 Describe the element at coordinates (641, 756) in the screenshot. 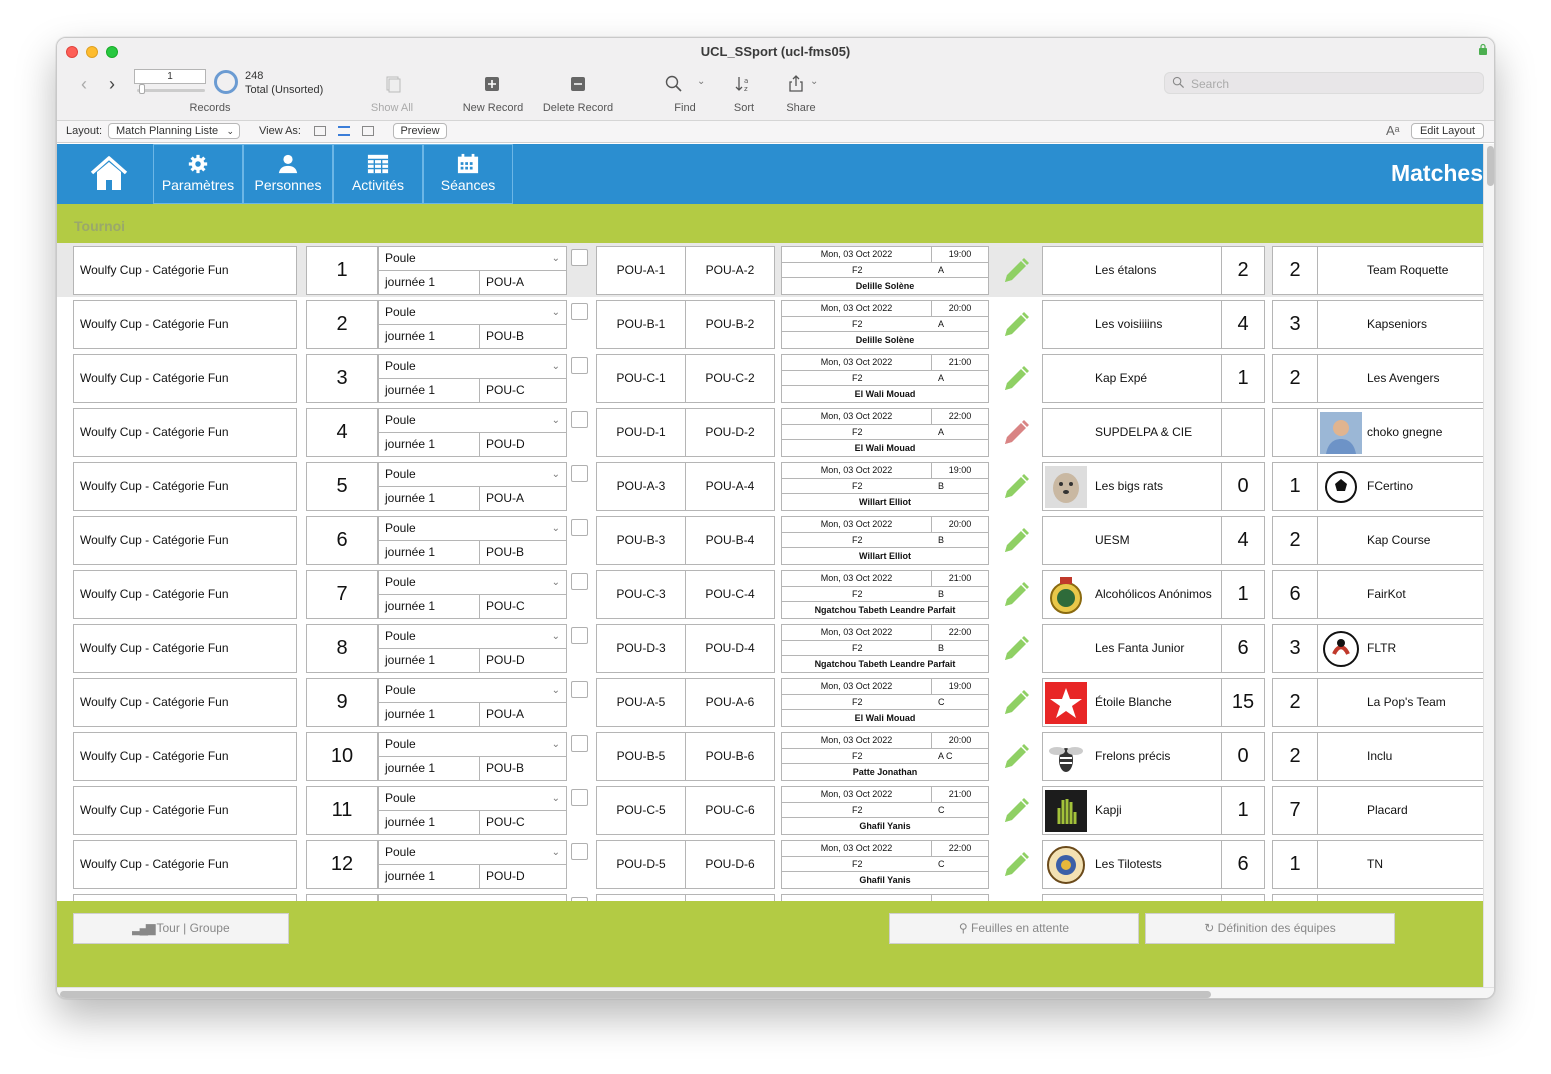

I see `slot-1-field: POU-B-5` at that location.